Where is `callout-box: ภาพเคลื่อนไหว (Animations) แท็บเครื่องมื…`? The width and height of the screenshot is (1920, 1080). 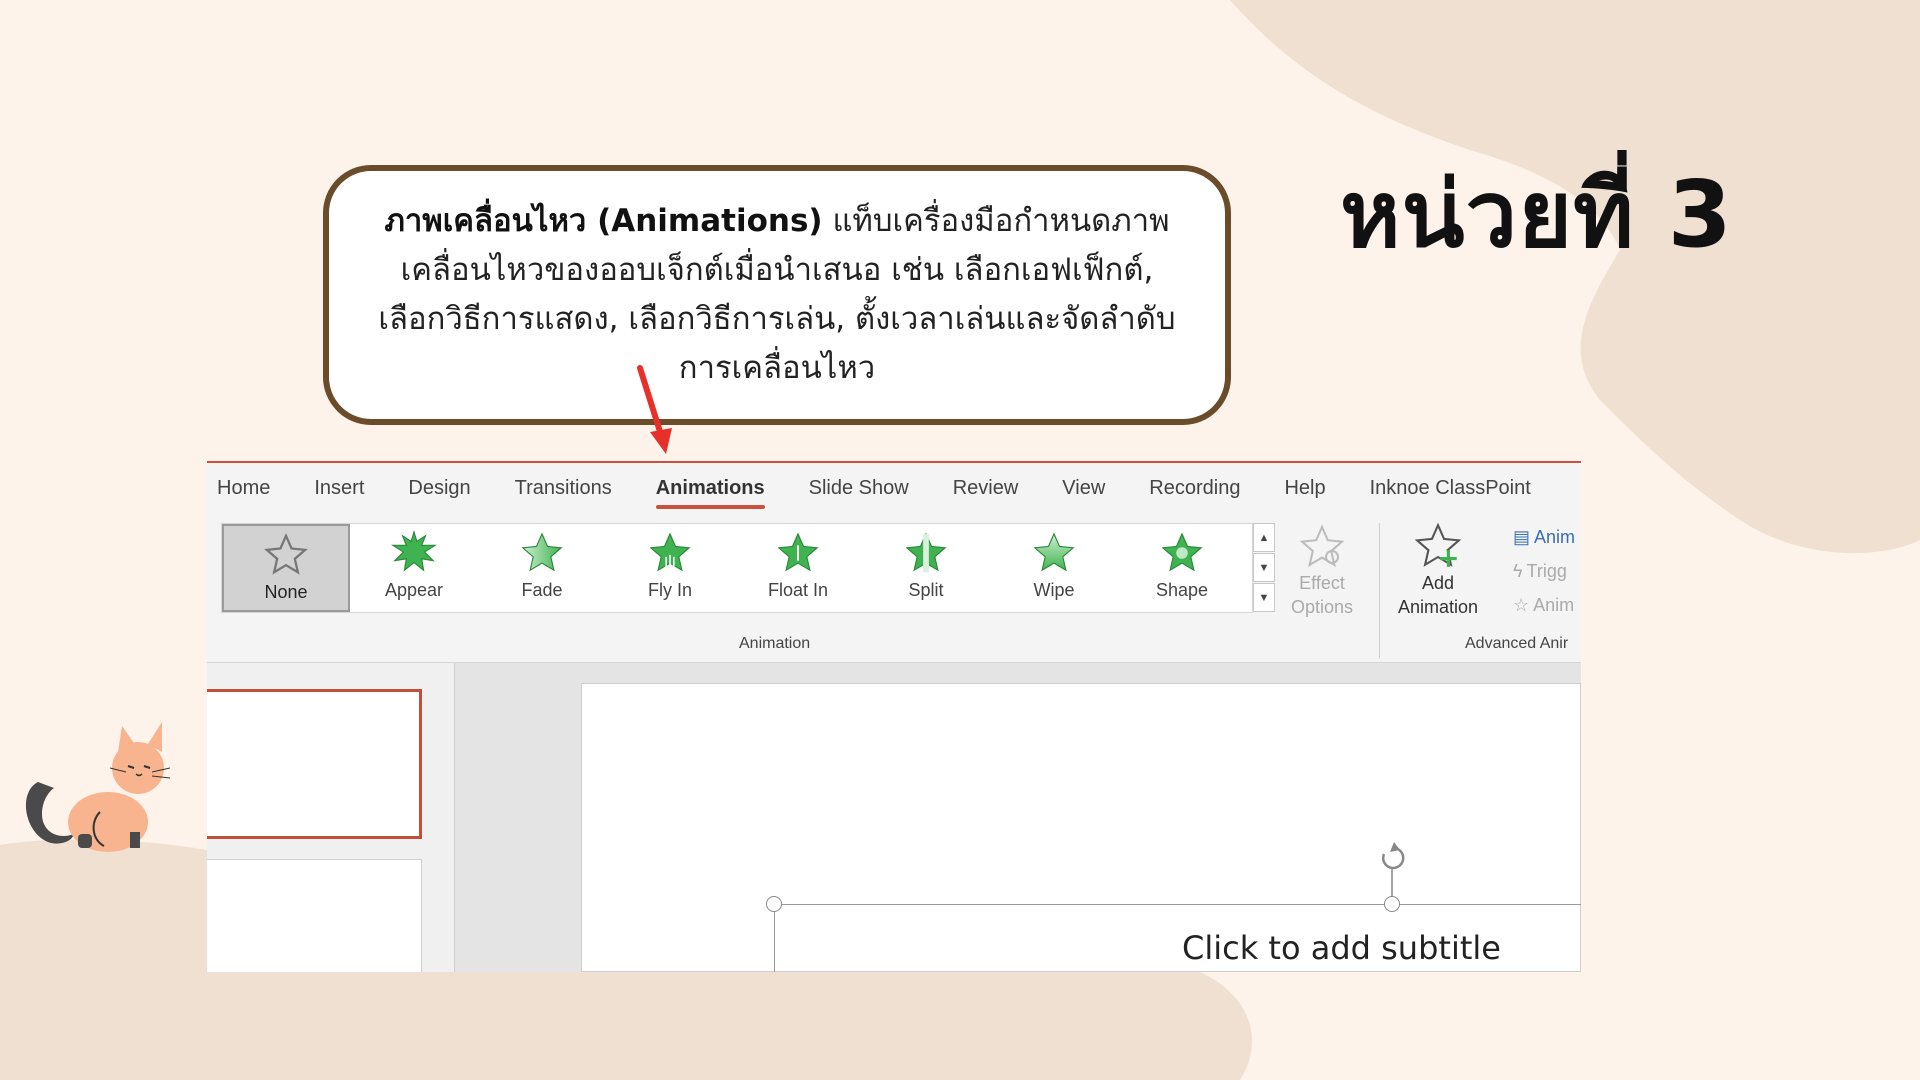
callout-box: ภาพเคลื่อนไหว (Animations) แท็บเครื่องมื… is located at coordinates (777, 295).